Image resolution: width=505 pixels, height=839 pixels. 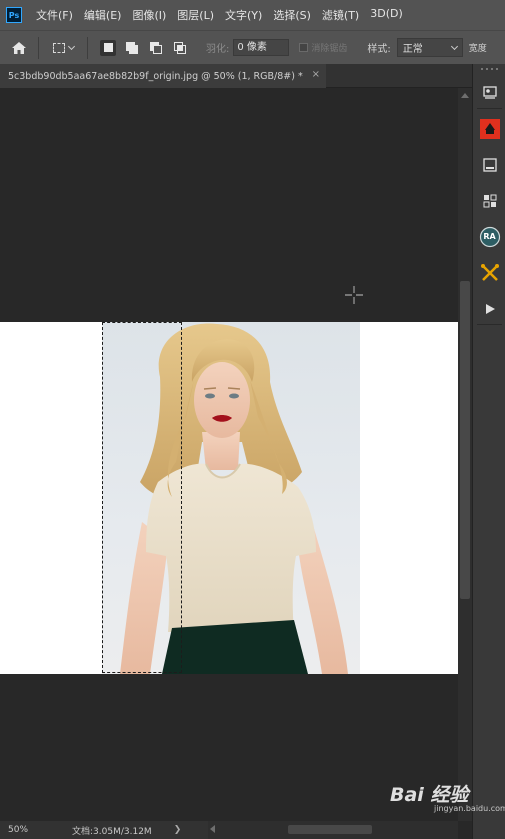 I want to click on color-panel-button, so click(x=489, y=128).